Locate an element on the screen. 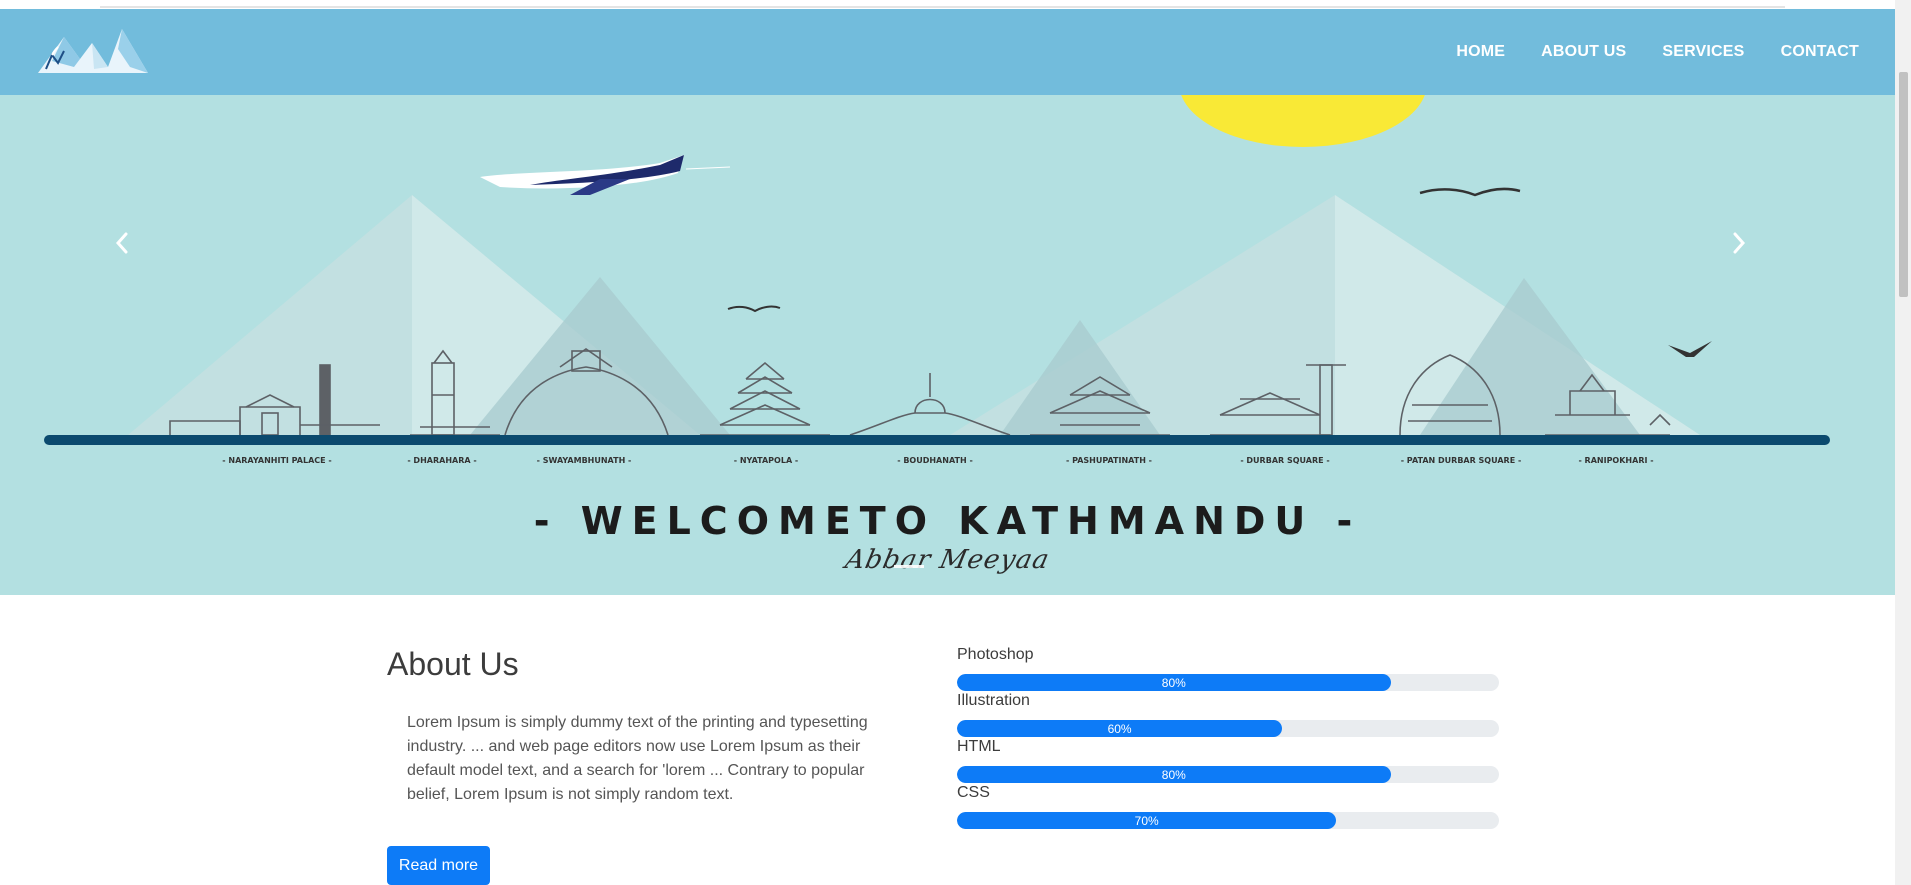 This screenshot has height=885, width=1911. progress-bar: 70% is located at coordinates (1228, 820).